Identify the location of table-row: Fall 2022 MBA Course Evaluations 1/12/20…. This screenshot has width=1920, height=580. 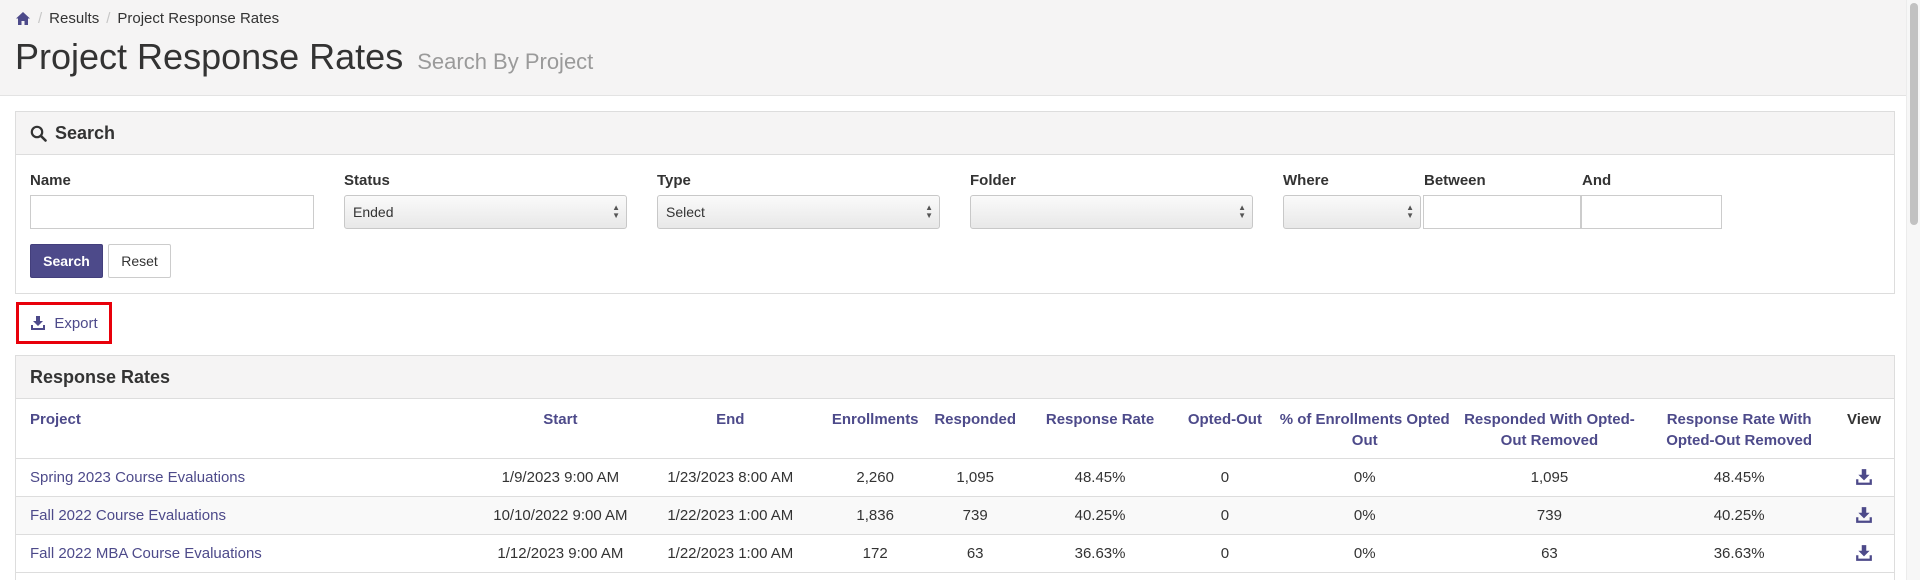
(955, 553).